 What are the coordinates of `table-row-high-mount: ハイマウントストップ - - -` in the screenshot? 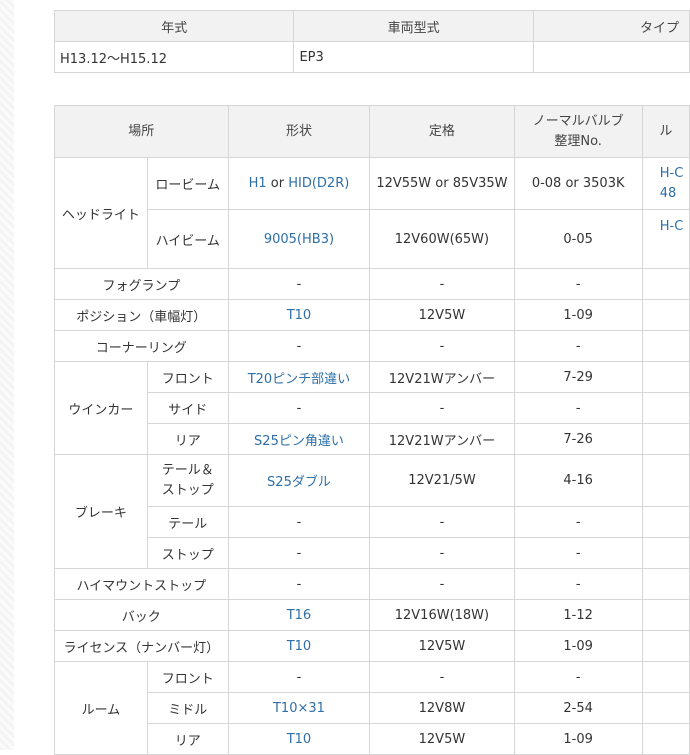 It's located at (372, 584).